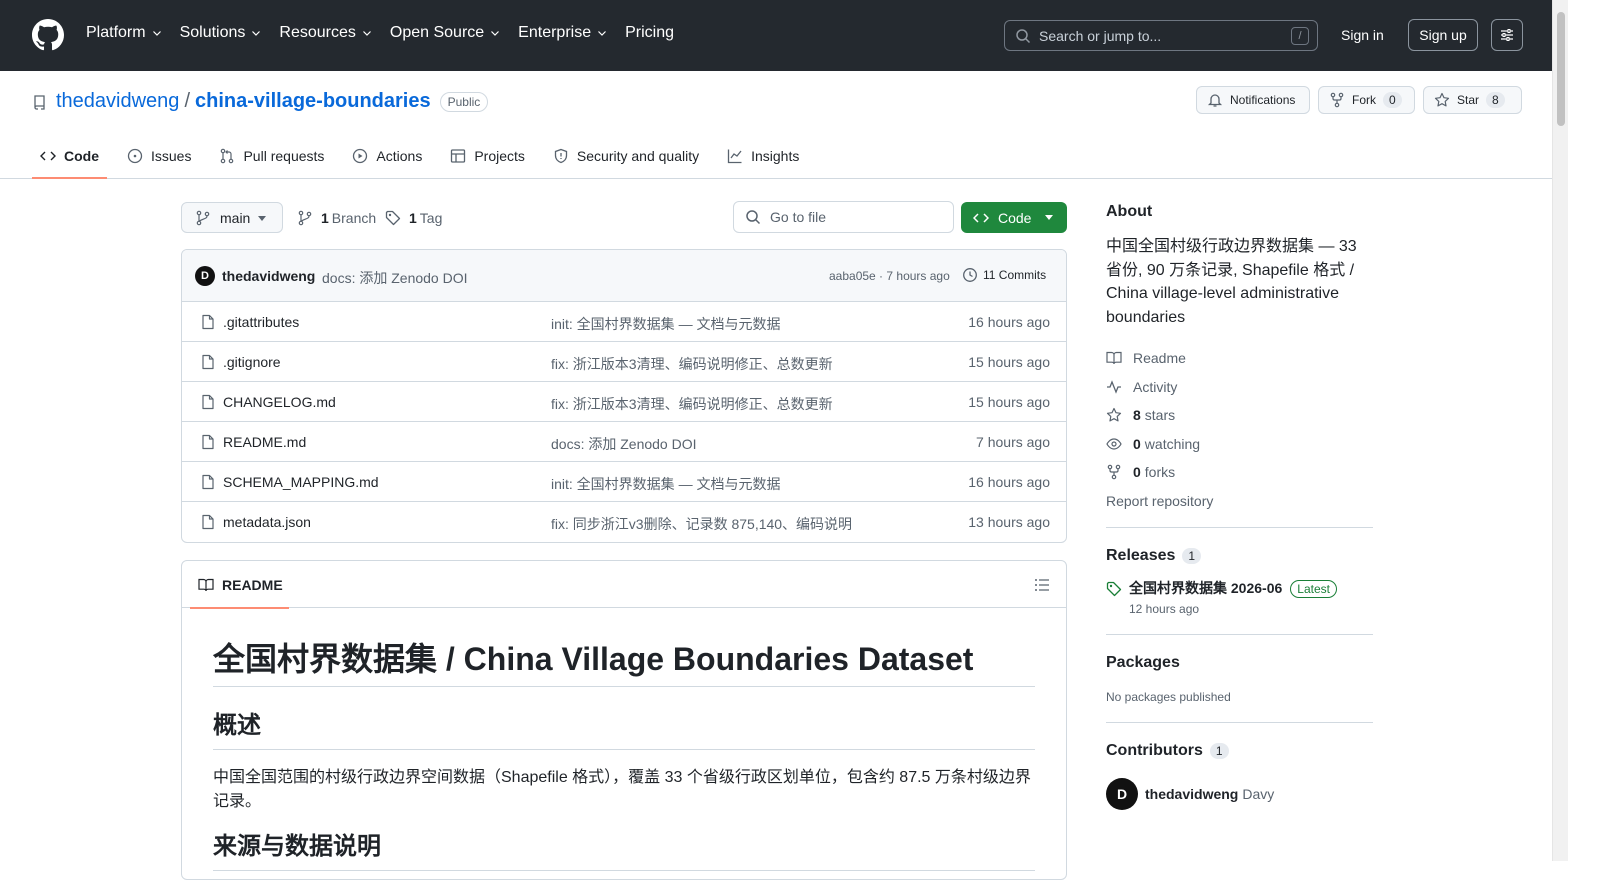  I want to click on stars-link: 8 stars, so click(1239, 415).